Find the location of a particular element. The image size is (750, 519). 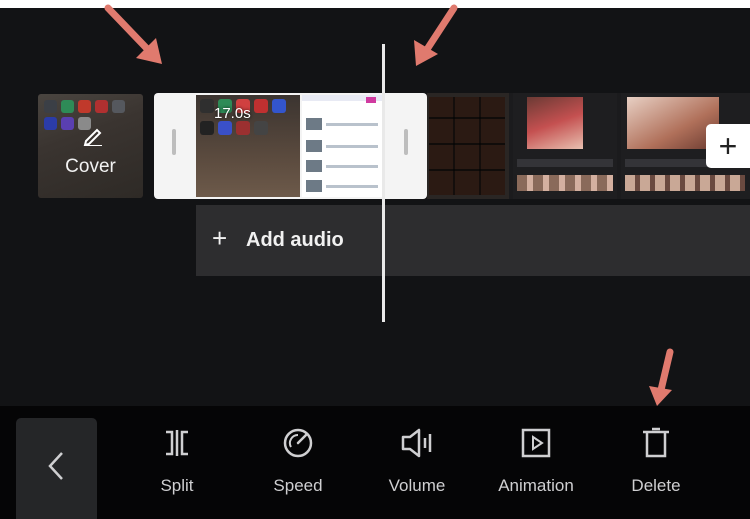

volume-button: Volume is located at coordinates (417, 472).